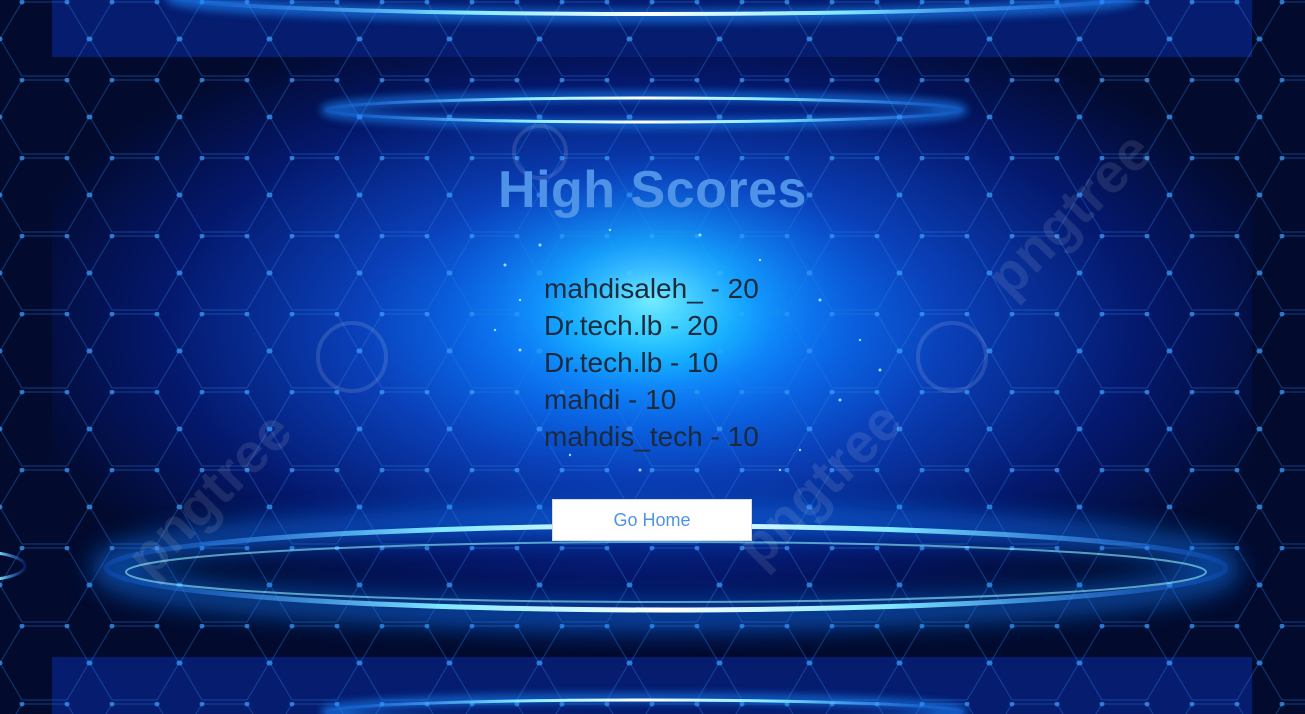  I want to click on score-entry: Dr.tech.lb - 20, so click(631, 325).